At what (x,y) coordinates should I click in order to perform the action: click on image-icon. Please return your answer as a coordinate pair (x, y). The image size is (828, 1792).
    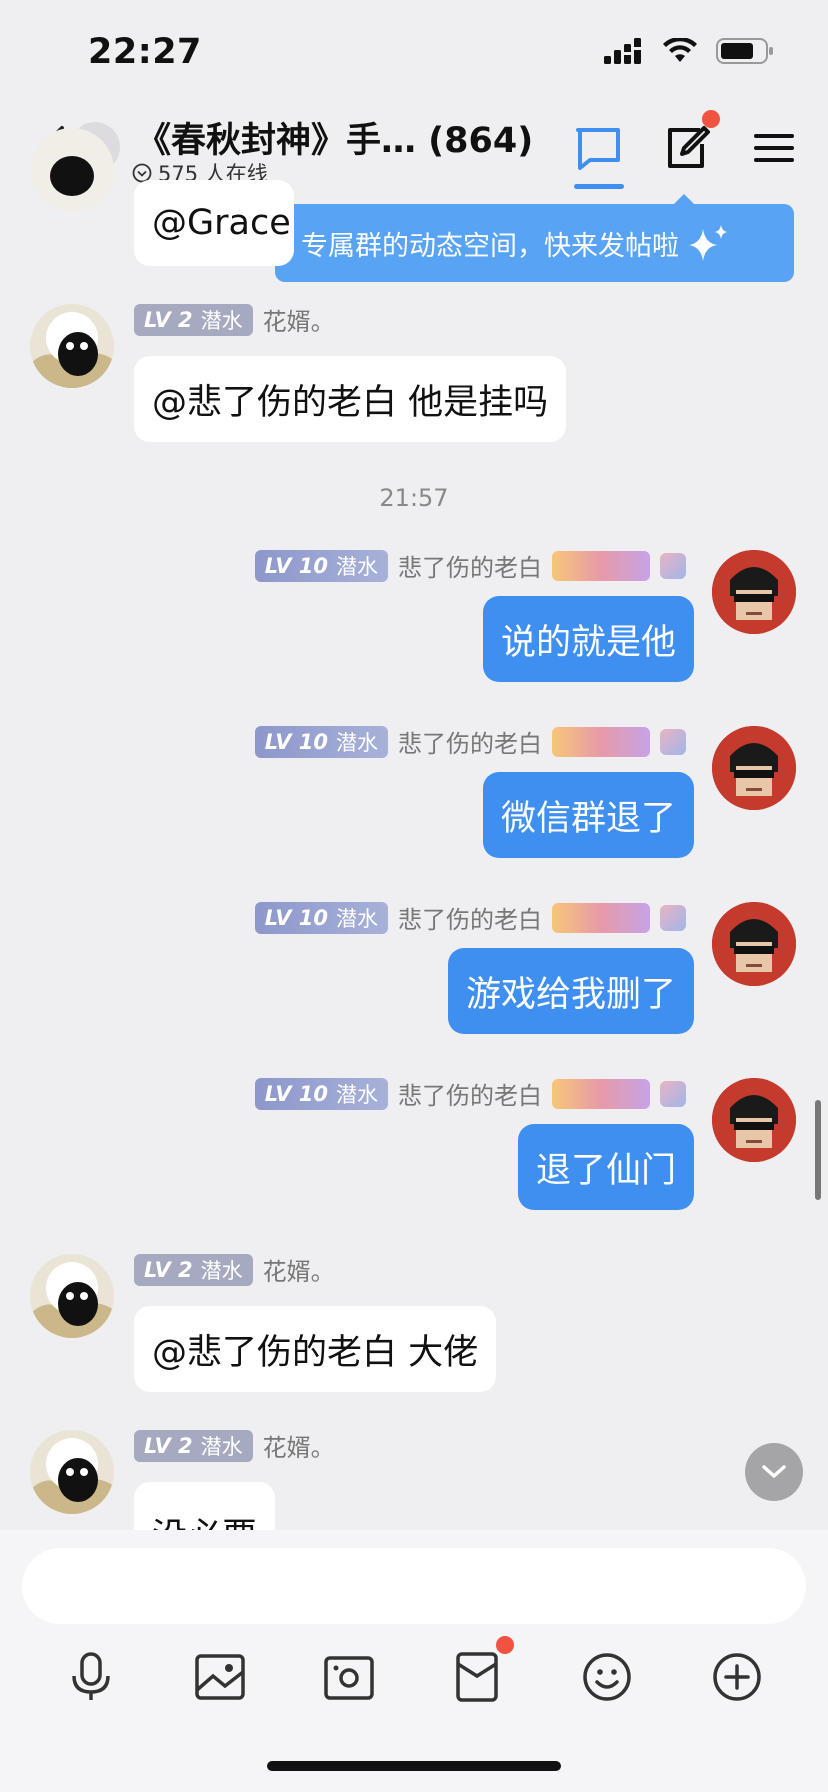
    Looking at the image, I should click on (220, 1677).